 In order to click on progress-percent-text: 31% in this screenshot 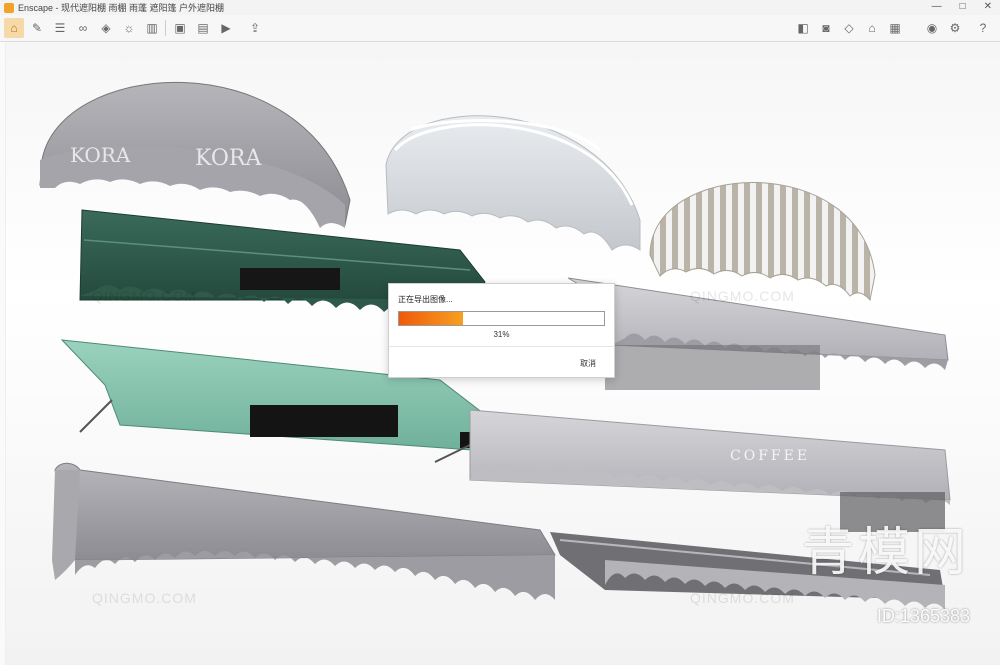, I will do `click(501, 334)`.